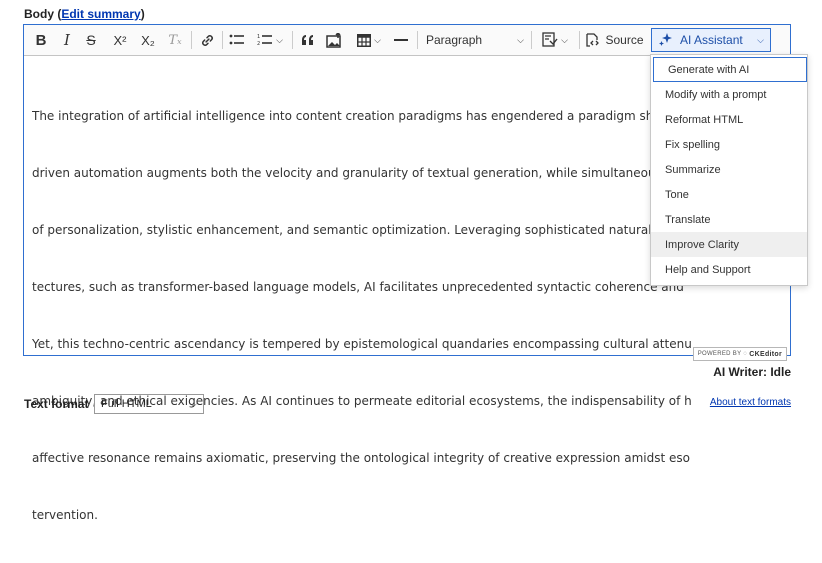 This screenshot has width=822, height=563. I want to click on insert-table-button: ⌵, so click(369, 40).